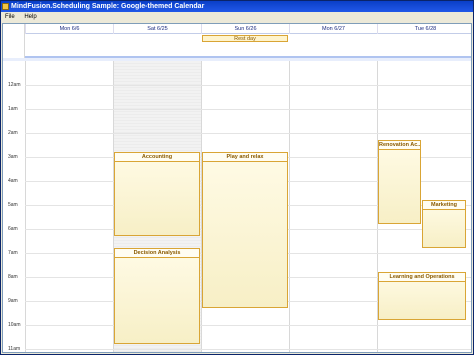 This screenshot has width=474, height=355. What do you see at coordinates (10, 17) in the screenshot?
I see `menu-file: File` at bounding box center [10, 17].